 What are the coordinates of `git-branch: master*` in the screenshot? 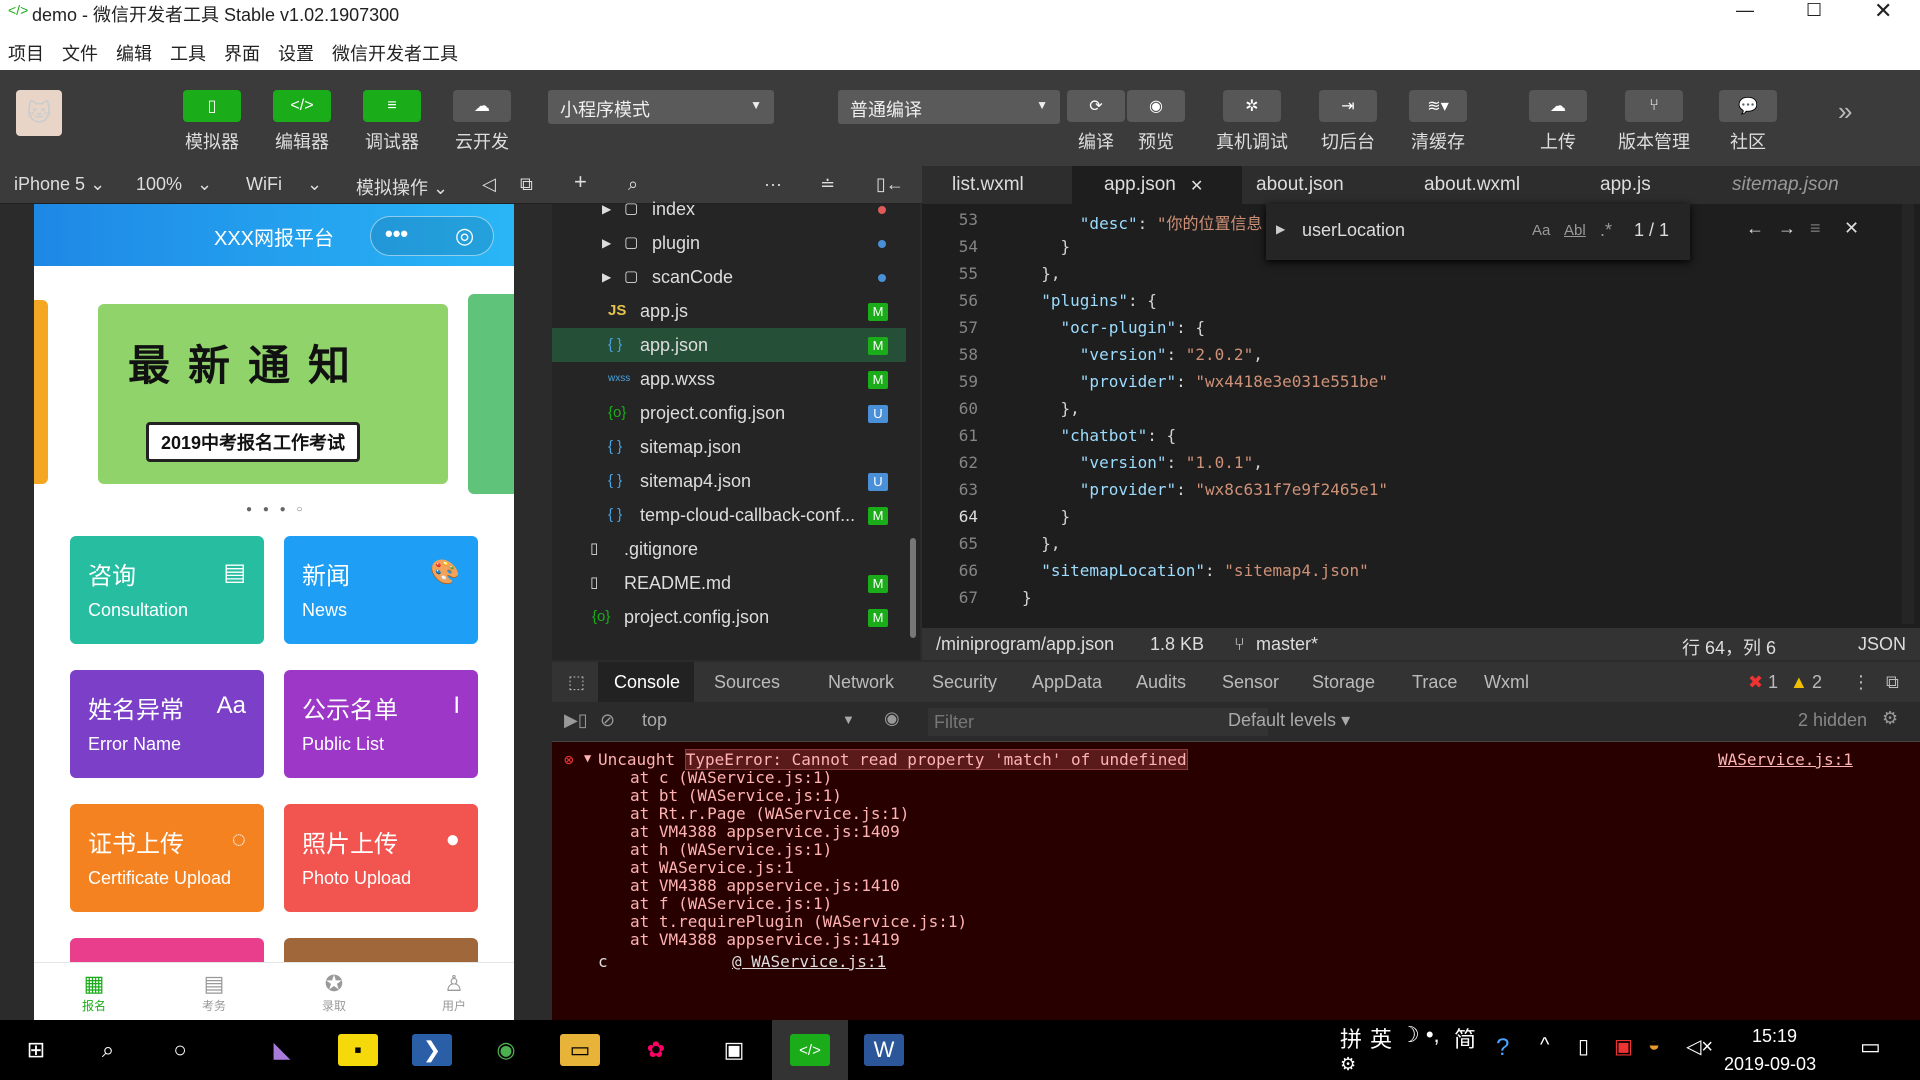 It's located at (1287, 644).